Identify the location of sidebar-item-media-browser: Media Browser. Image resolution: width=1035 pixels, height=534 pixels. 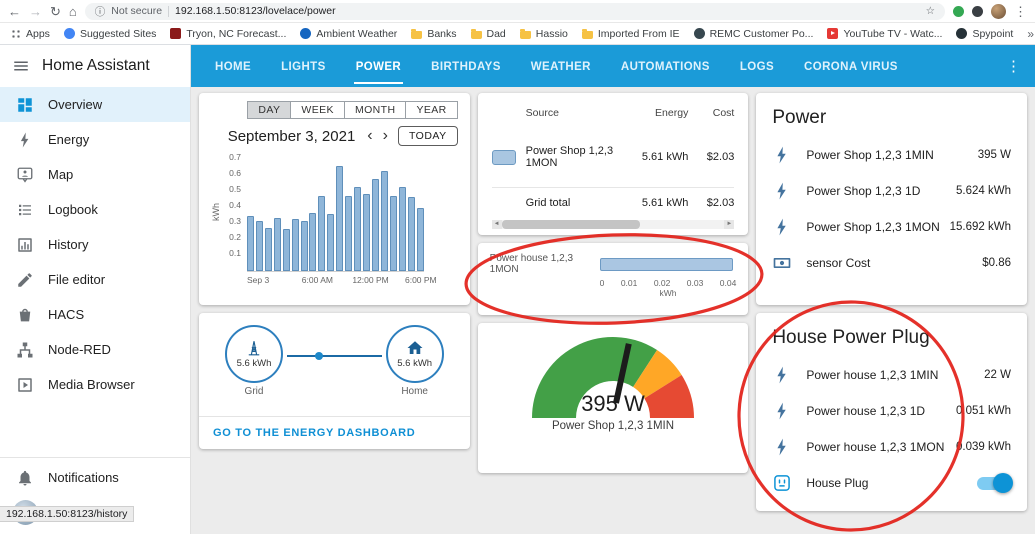
(95, 384).